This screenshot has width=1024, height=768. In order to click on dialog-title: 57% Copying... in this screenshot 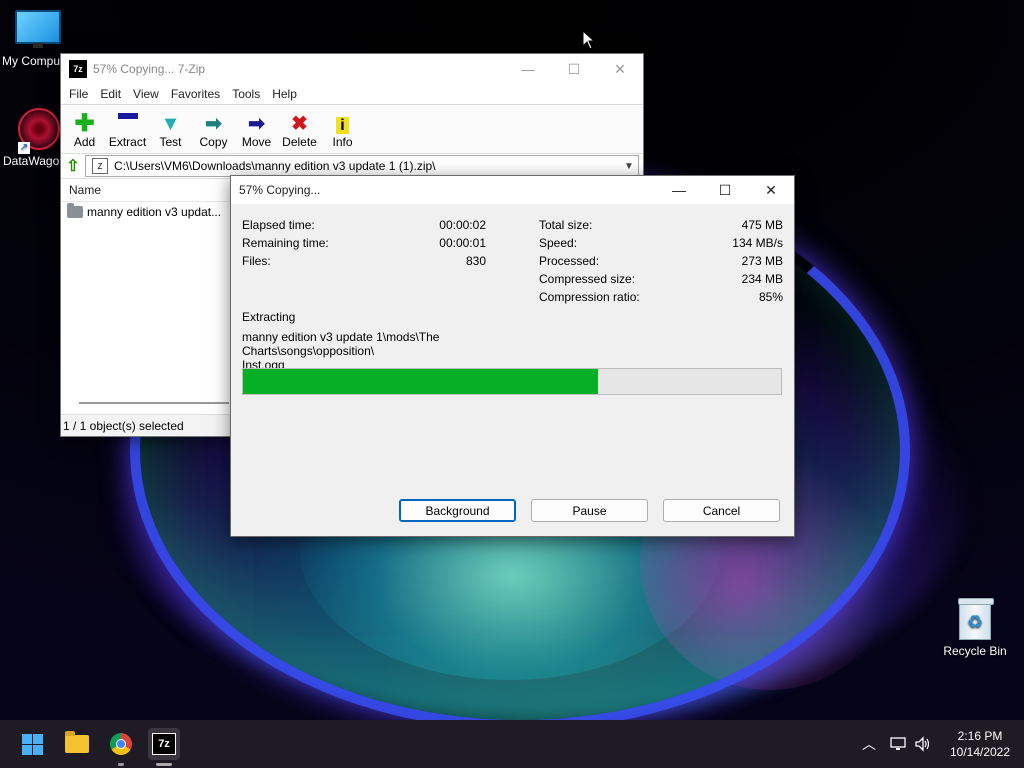, I will do `click(280, 190)`.